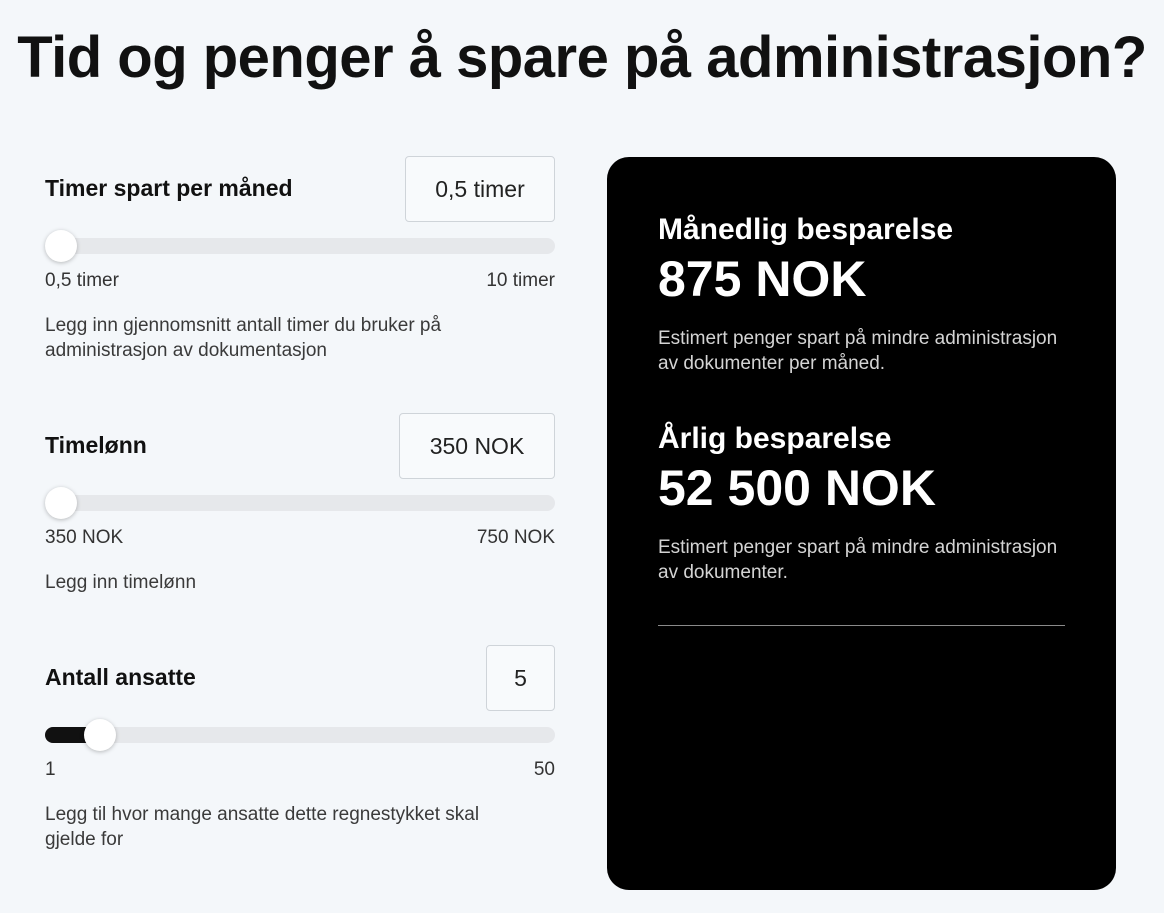 Image resolution: width=1164 pixels, height=913 pixels. I want to click on hours-saved-input: 0,5 timer, so click(480, 189).